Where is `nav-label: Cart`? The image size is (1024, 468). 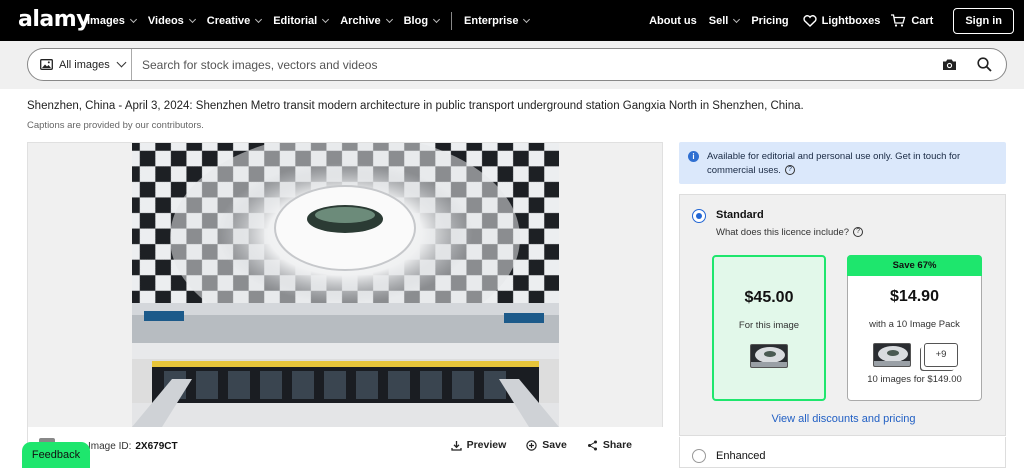
nav-label: Cart is located at coordinates (922, 20).